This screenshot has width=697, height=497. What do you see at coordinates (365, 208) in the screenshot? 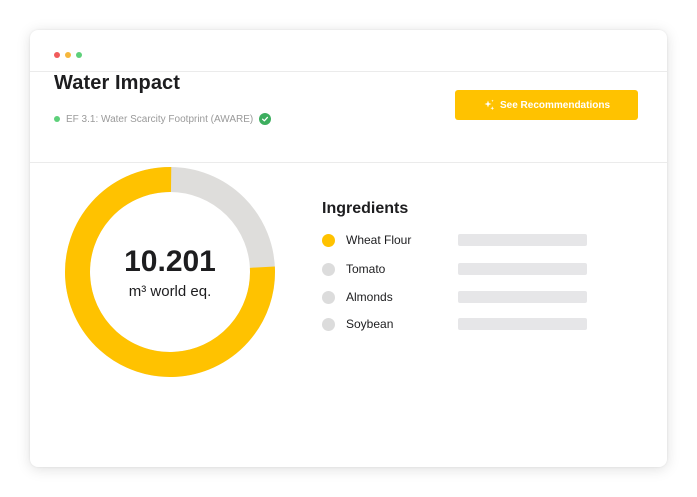
I see `ingredients-title: Ingredients` at bounding box center [365, 208].